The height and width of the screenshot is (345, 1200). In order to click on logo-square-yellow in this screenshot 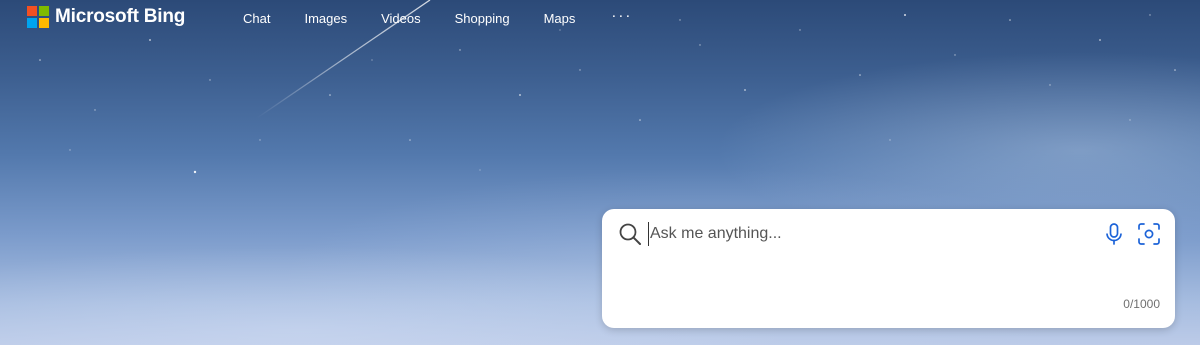, I will do `click(44, 23)`.